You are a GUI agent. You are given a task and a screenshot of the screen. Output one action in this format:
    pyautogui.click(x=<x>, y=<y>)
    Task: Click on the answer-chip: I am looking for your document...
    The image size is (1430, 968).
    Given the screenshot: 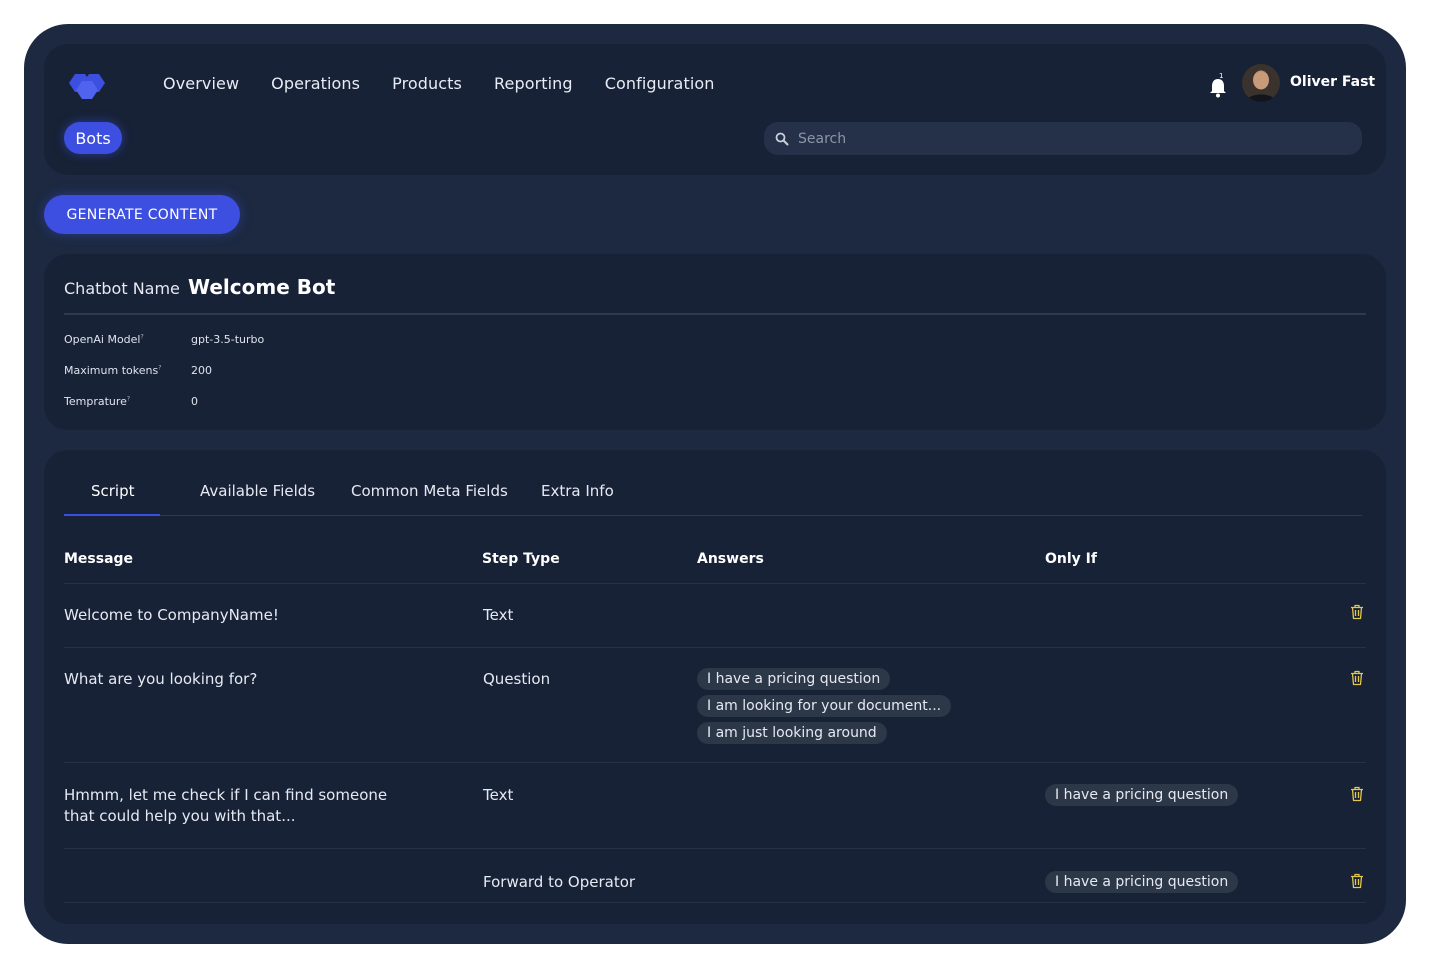 What is the action you would take?
    pyautogui.click(x=824, y=706)
    